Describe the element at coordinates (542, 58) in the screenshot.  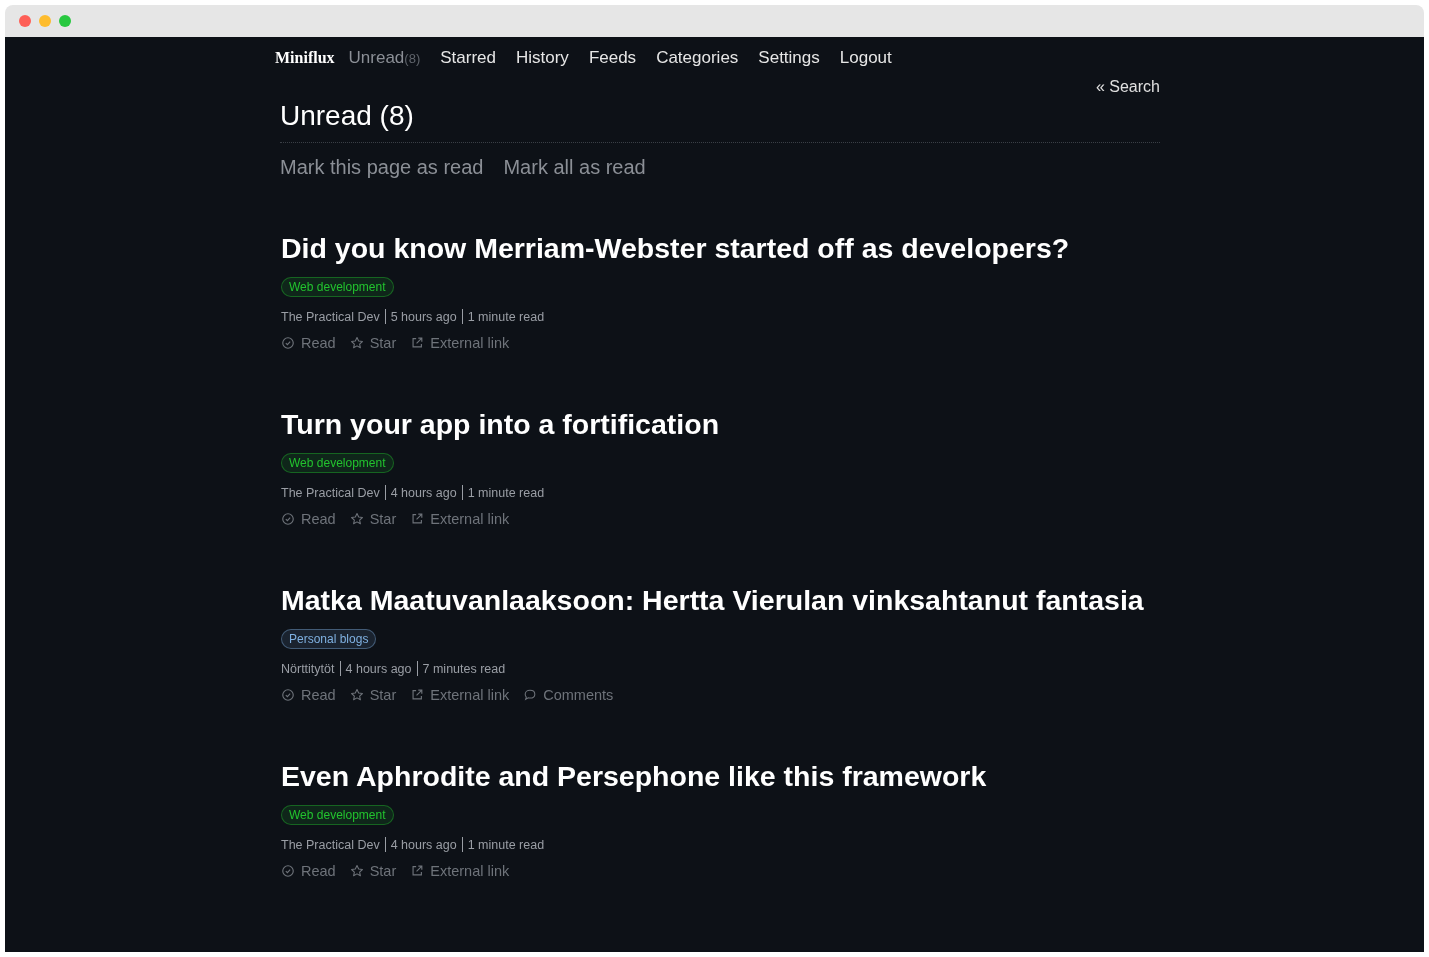
I see `nav-link: History` at that location.